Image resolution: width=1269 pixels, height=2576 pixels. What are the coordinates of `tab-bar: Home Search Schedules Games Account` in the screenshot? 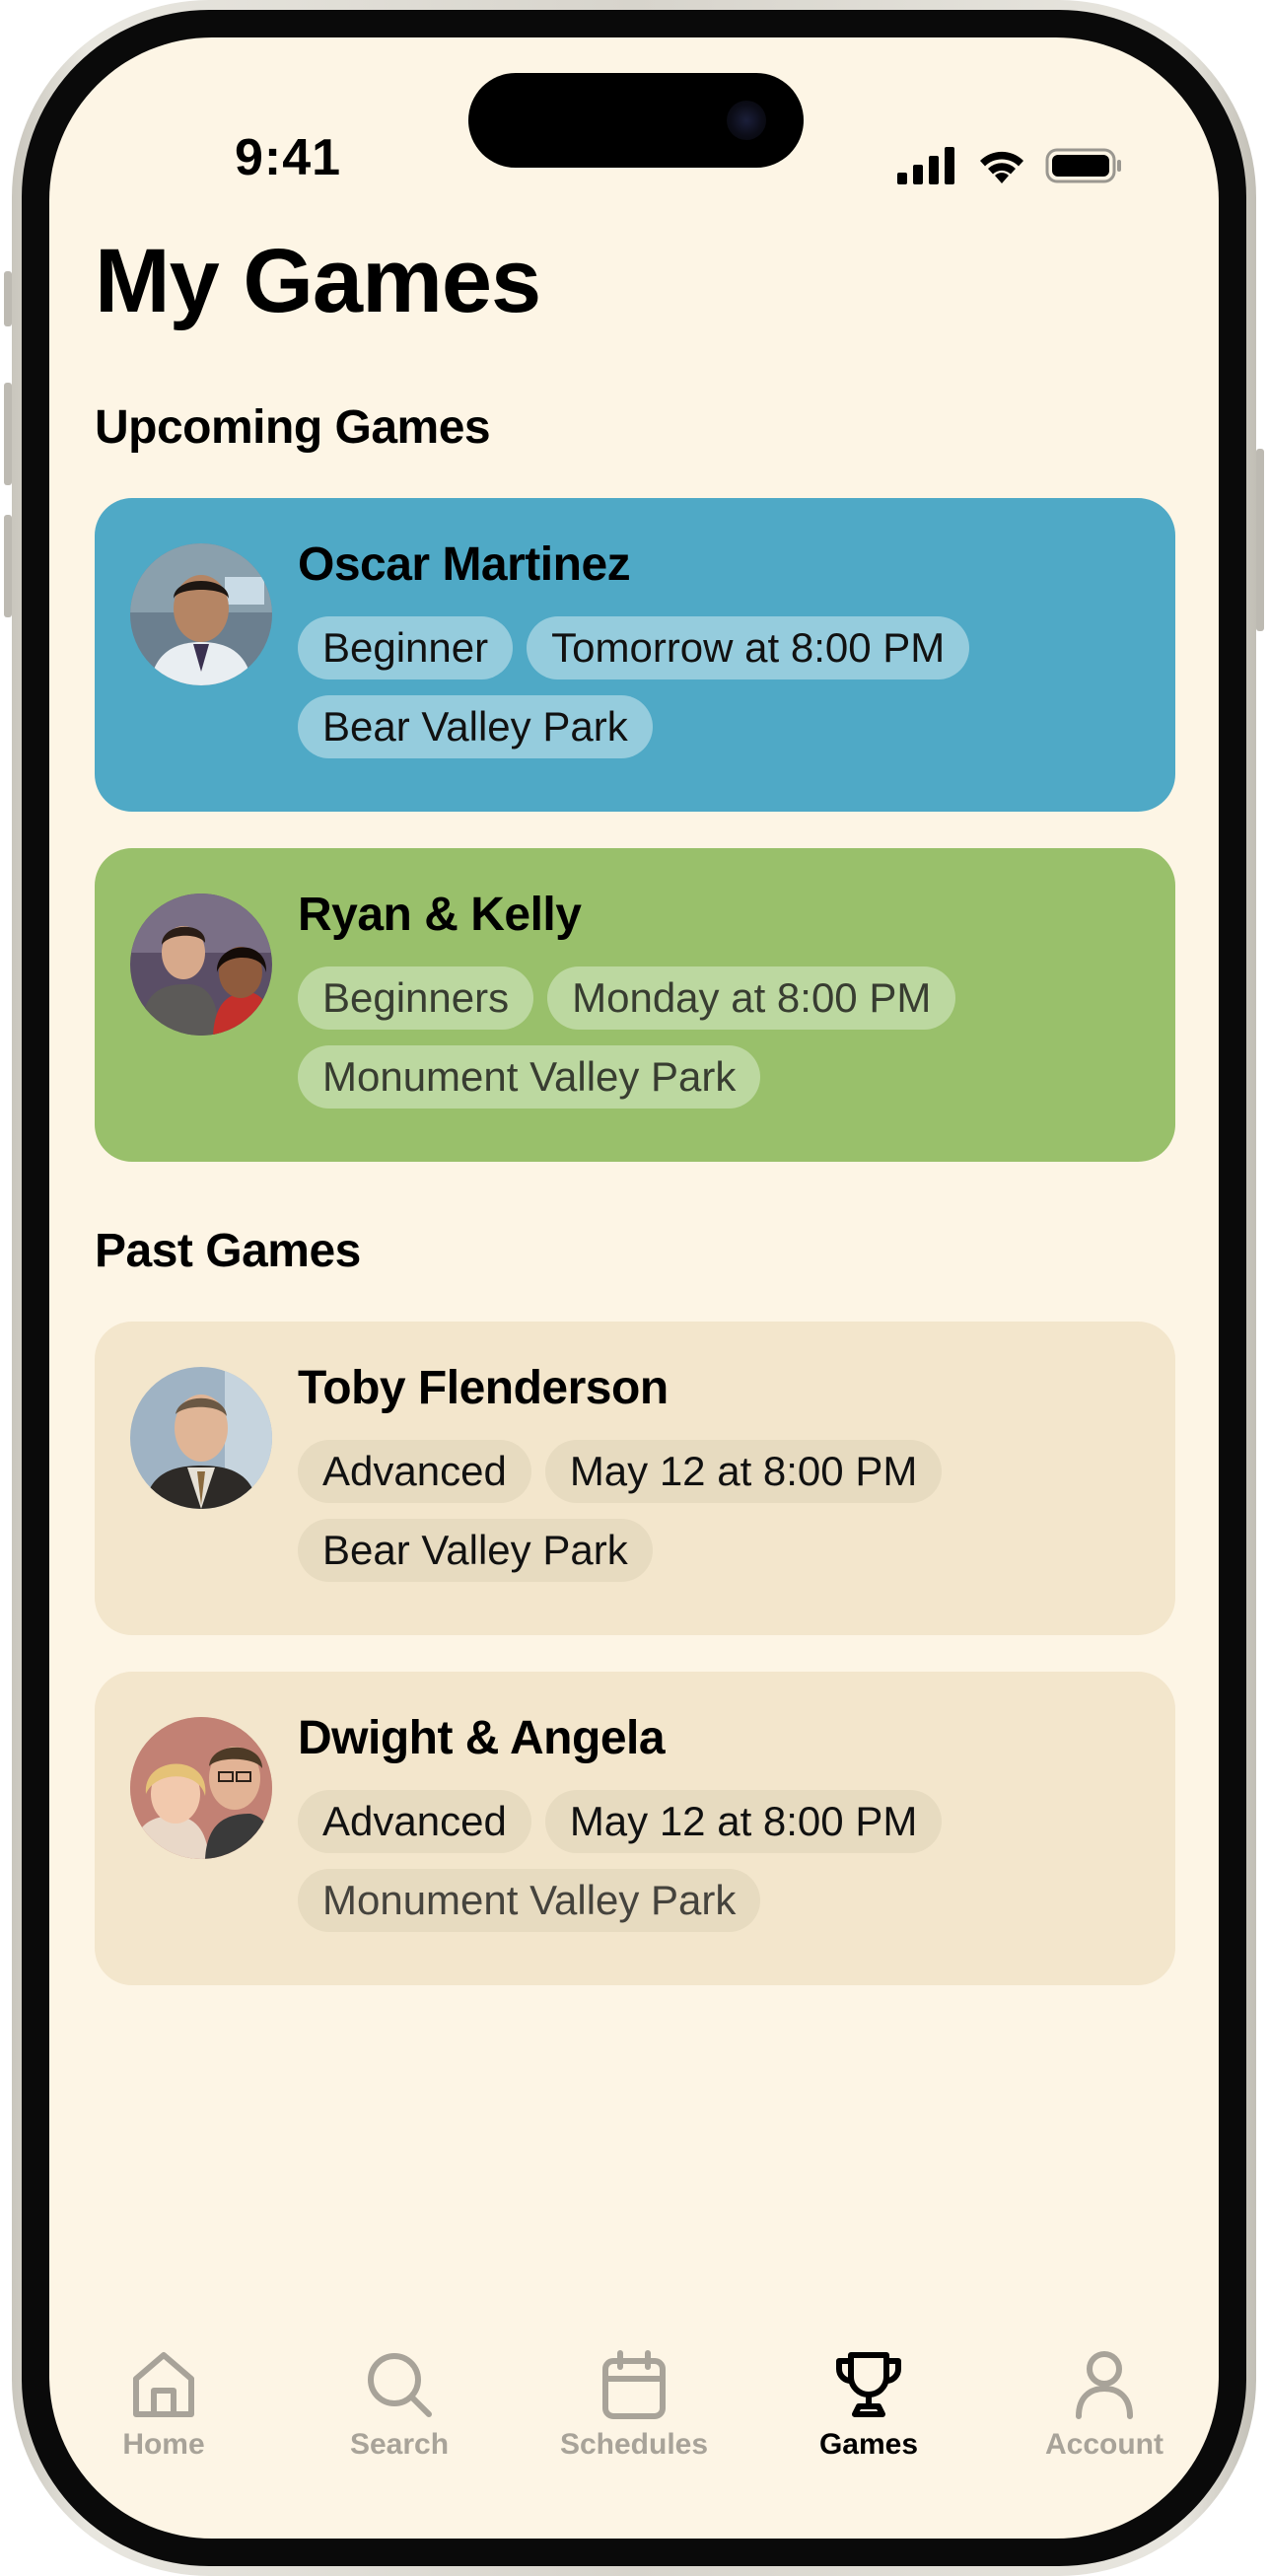 It's located at (634, 2409).